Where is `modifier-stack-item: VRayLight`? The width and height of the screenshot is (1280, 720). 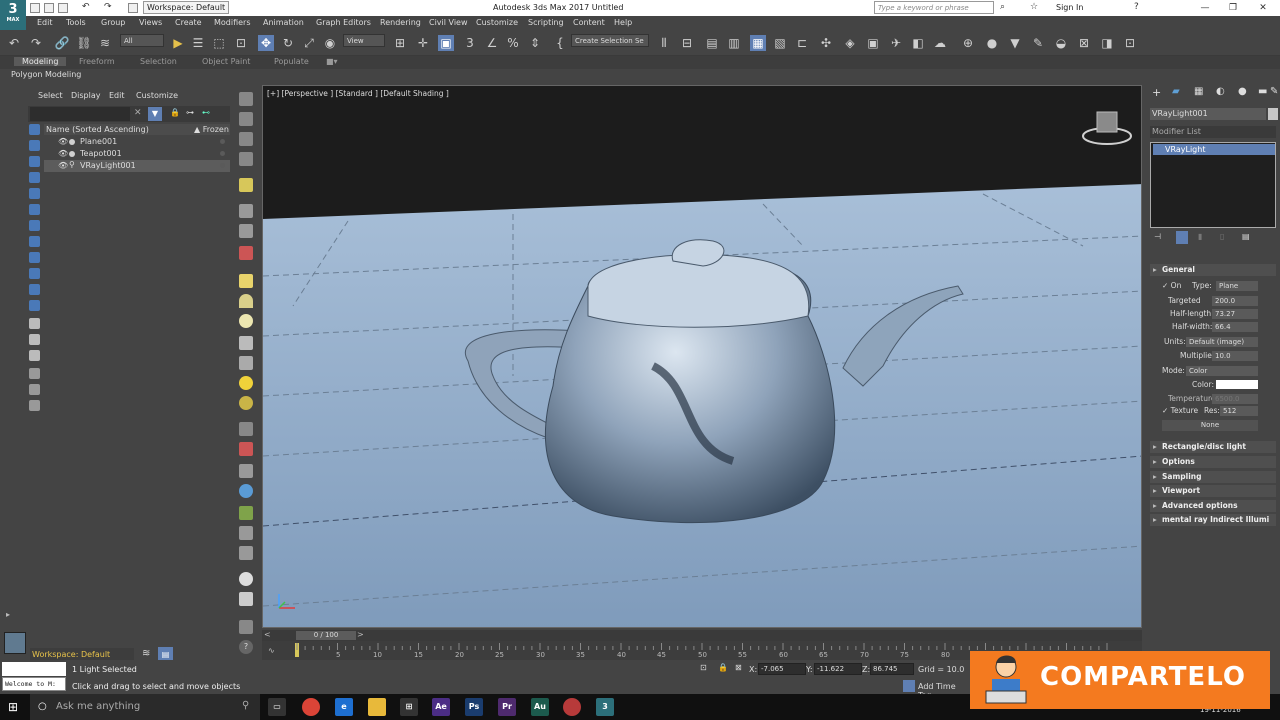 modifier-stack-item: VRayLight is located at coordinates (1214, 149).